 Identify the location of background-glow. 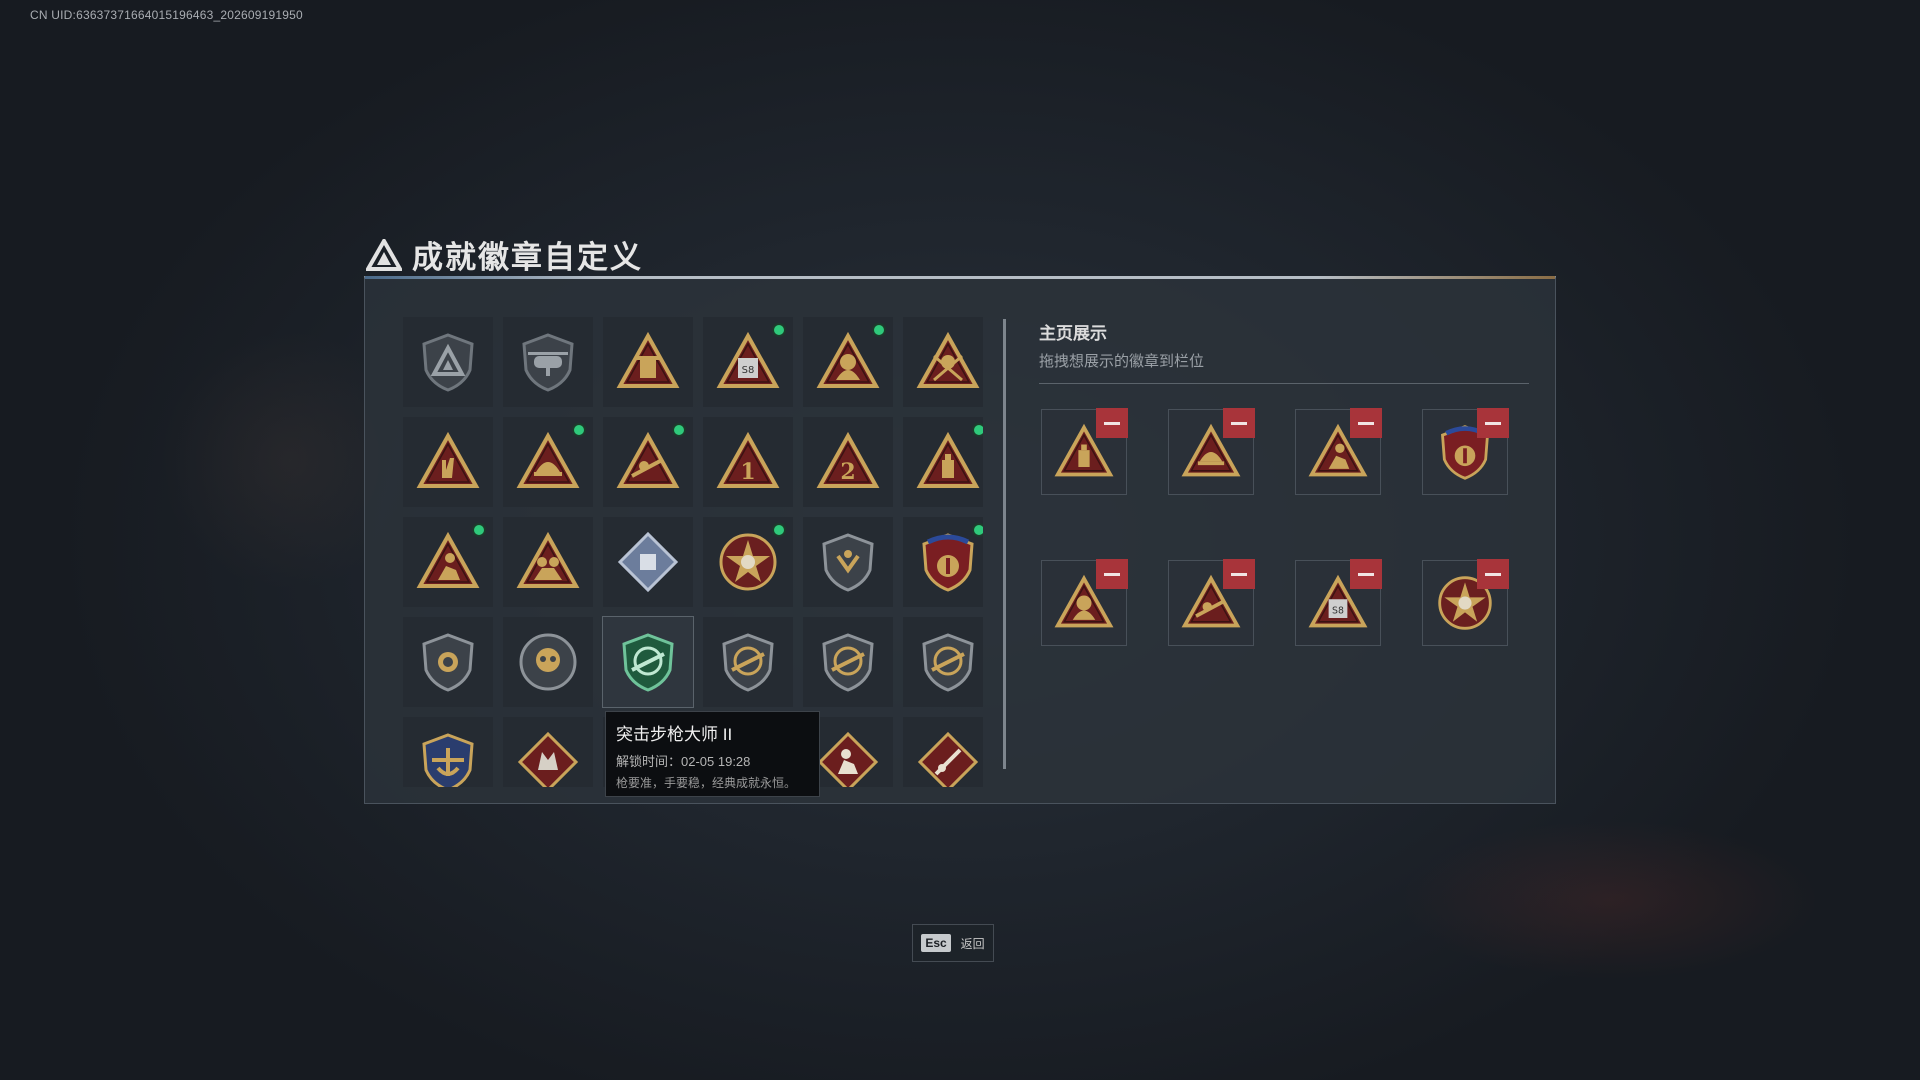
(1610, 900).